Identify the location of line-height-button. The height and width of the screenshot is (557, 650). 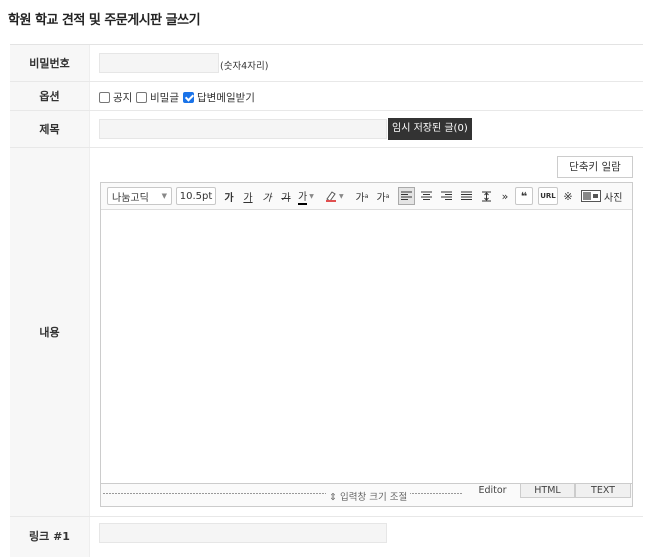
(486, 196).